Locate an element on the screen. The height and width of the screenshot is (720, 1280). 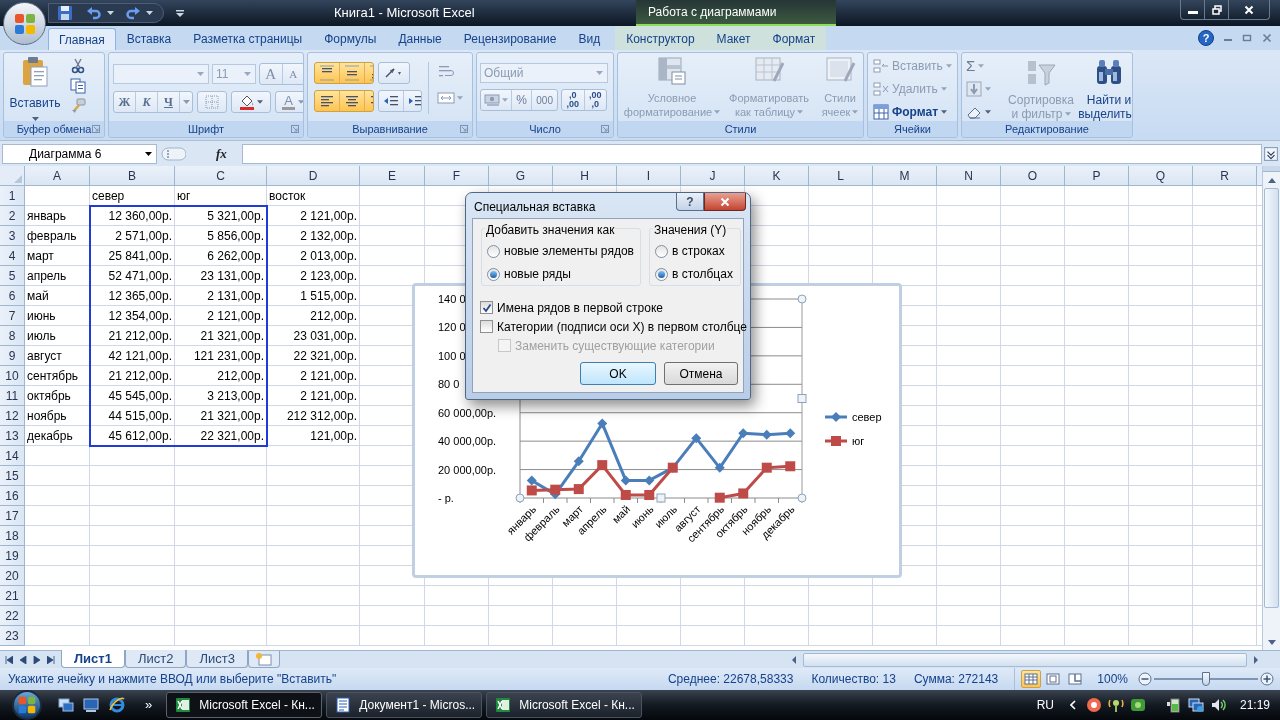
row-header: 2 is located at coordinates (12, 216).